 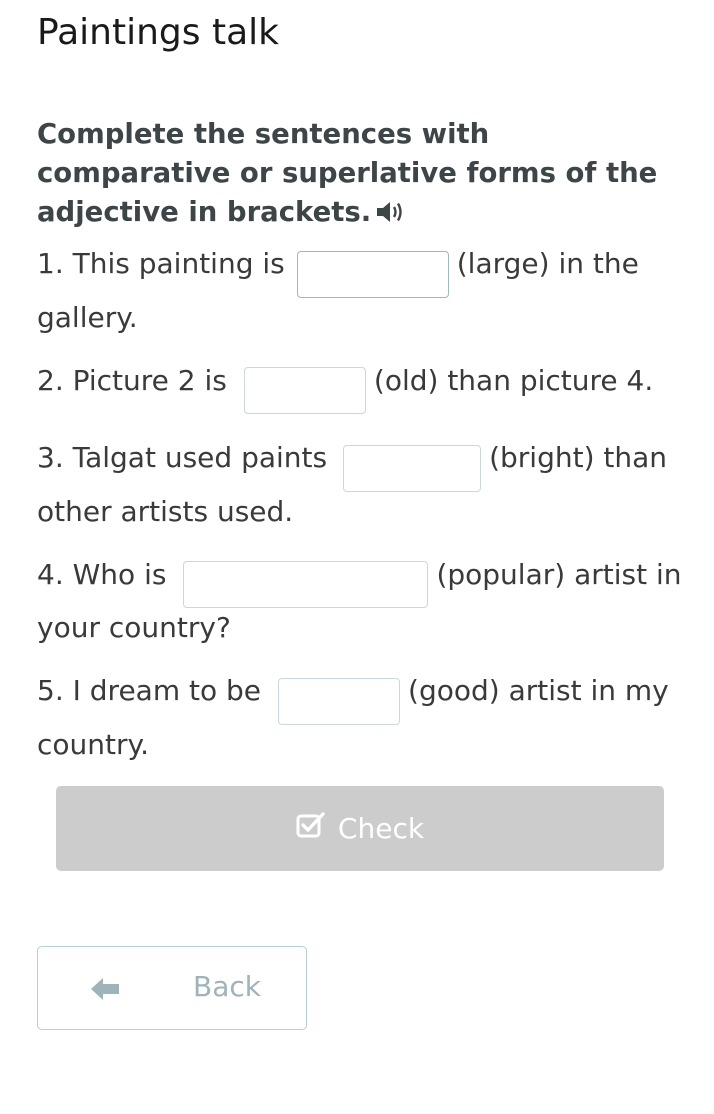 I want to click on back-button: Back, so click(x=172, y=988).